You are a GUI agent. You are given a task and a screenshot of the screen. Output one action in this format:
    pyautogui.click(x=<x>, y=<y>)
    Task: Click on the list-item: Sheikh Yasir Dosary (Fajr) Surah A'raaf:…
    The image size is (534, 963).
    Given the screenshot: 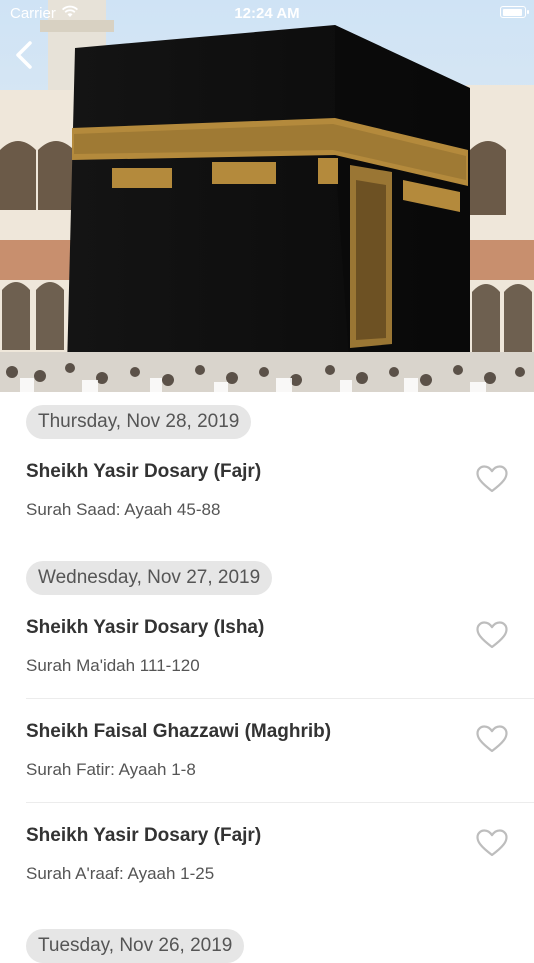 What is the action you would take?
    pyautogui.click(x=280, y=854)
    